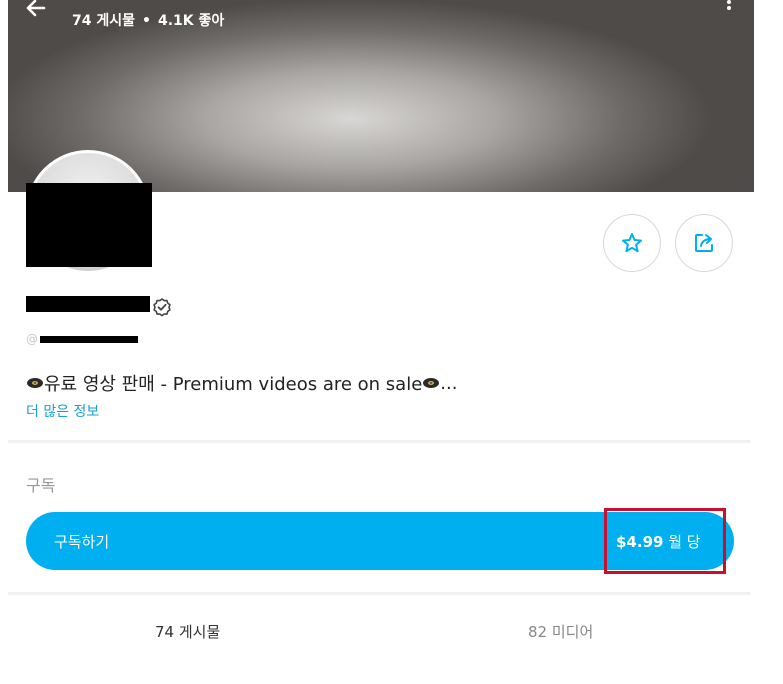 The width and height of the screenshot is (783, 684). What do you see at coordinates (665, 541) in the screenshot?
I see `price-highlight-box` at bounding box center [665, 541].